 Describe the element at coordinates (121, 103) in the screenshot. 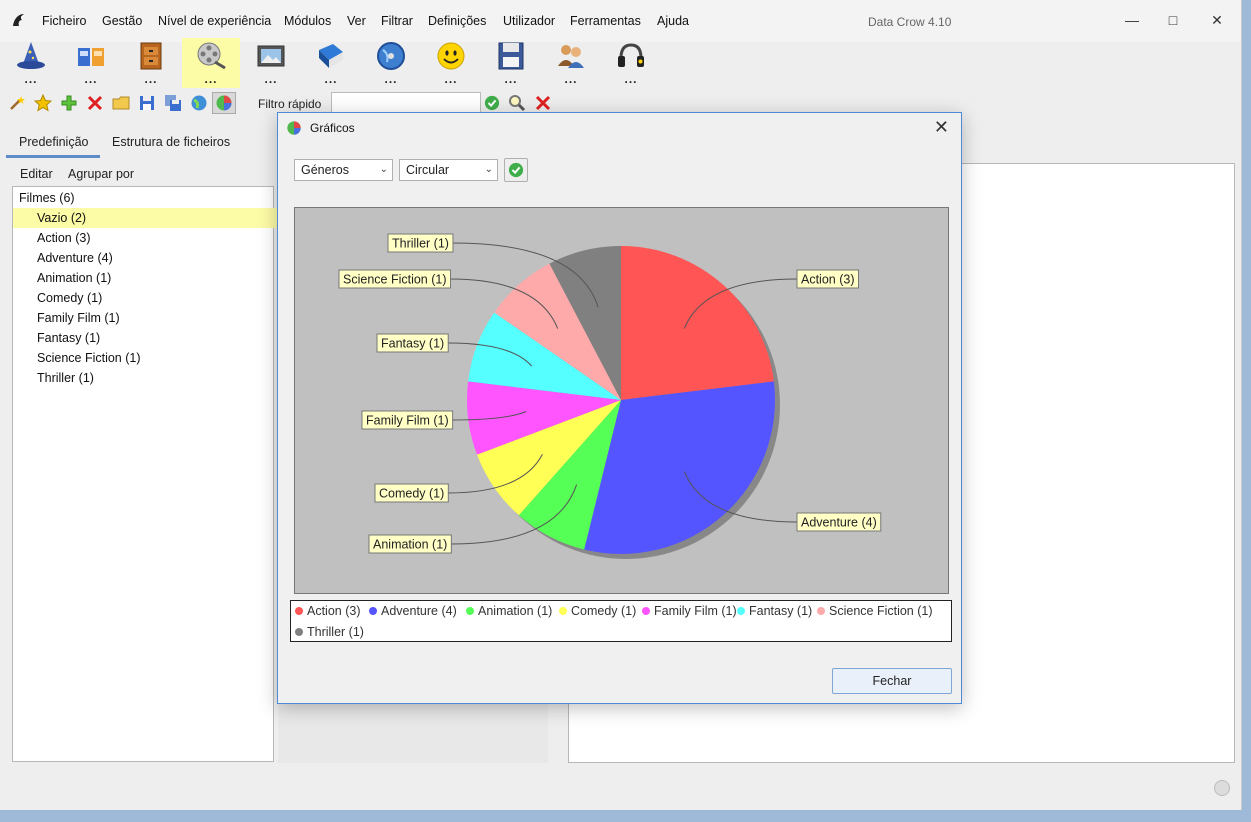

I see `folder-icon` at that location.